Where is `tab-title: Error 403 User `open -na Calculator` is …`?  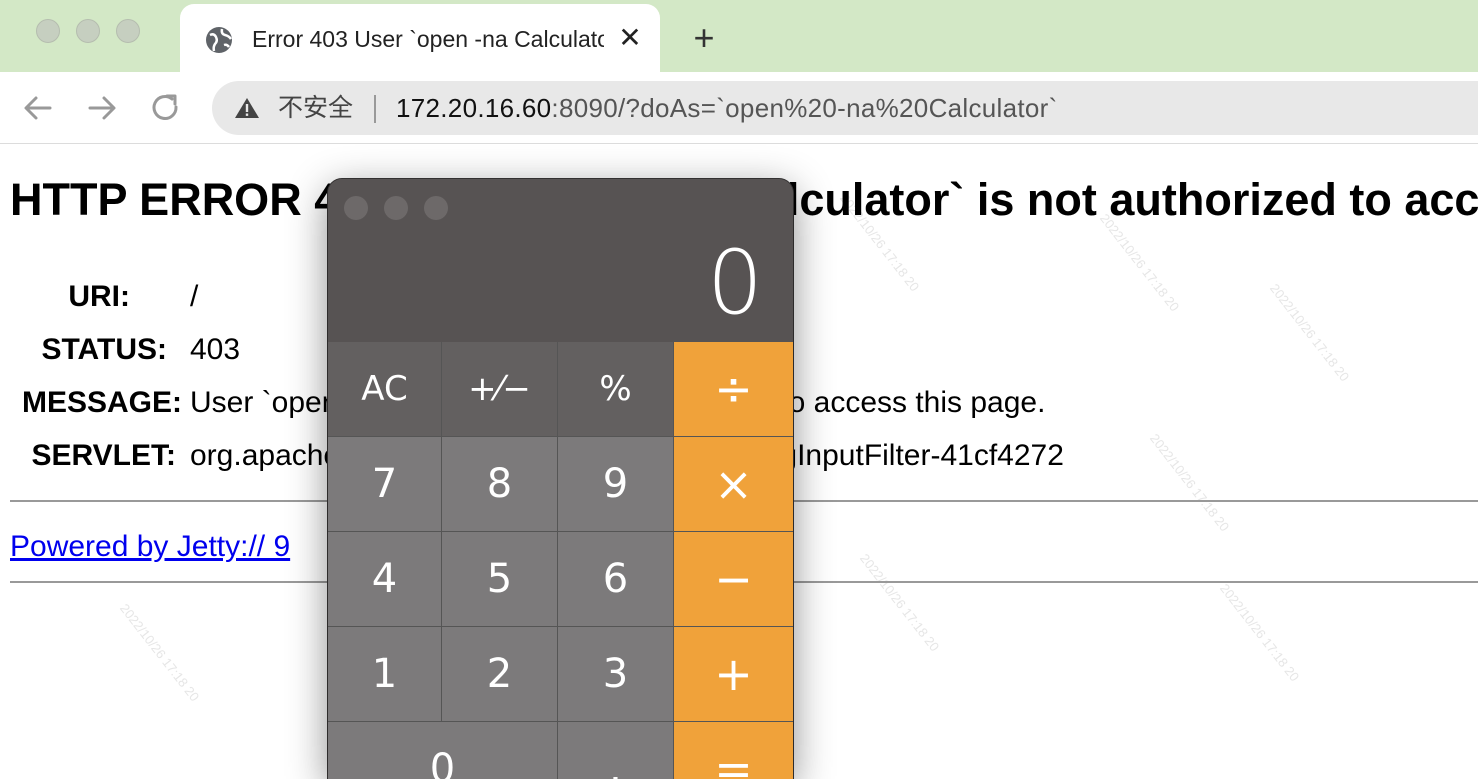
tab-title: Error 403 User `open -na Calculator` is … is located at coordinates (428, 39).